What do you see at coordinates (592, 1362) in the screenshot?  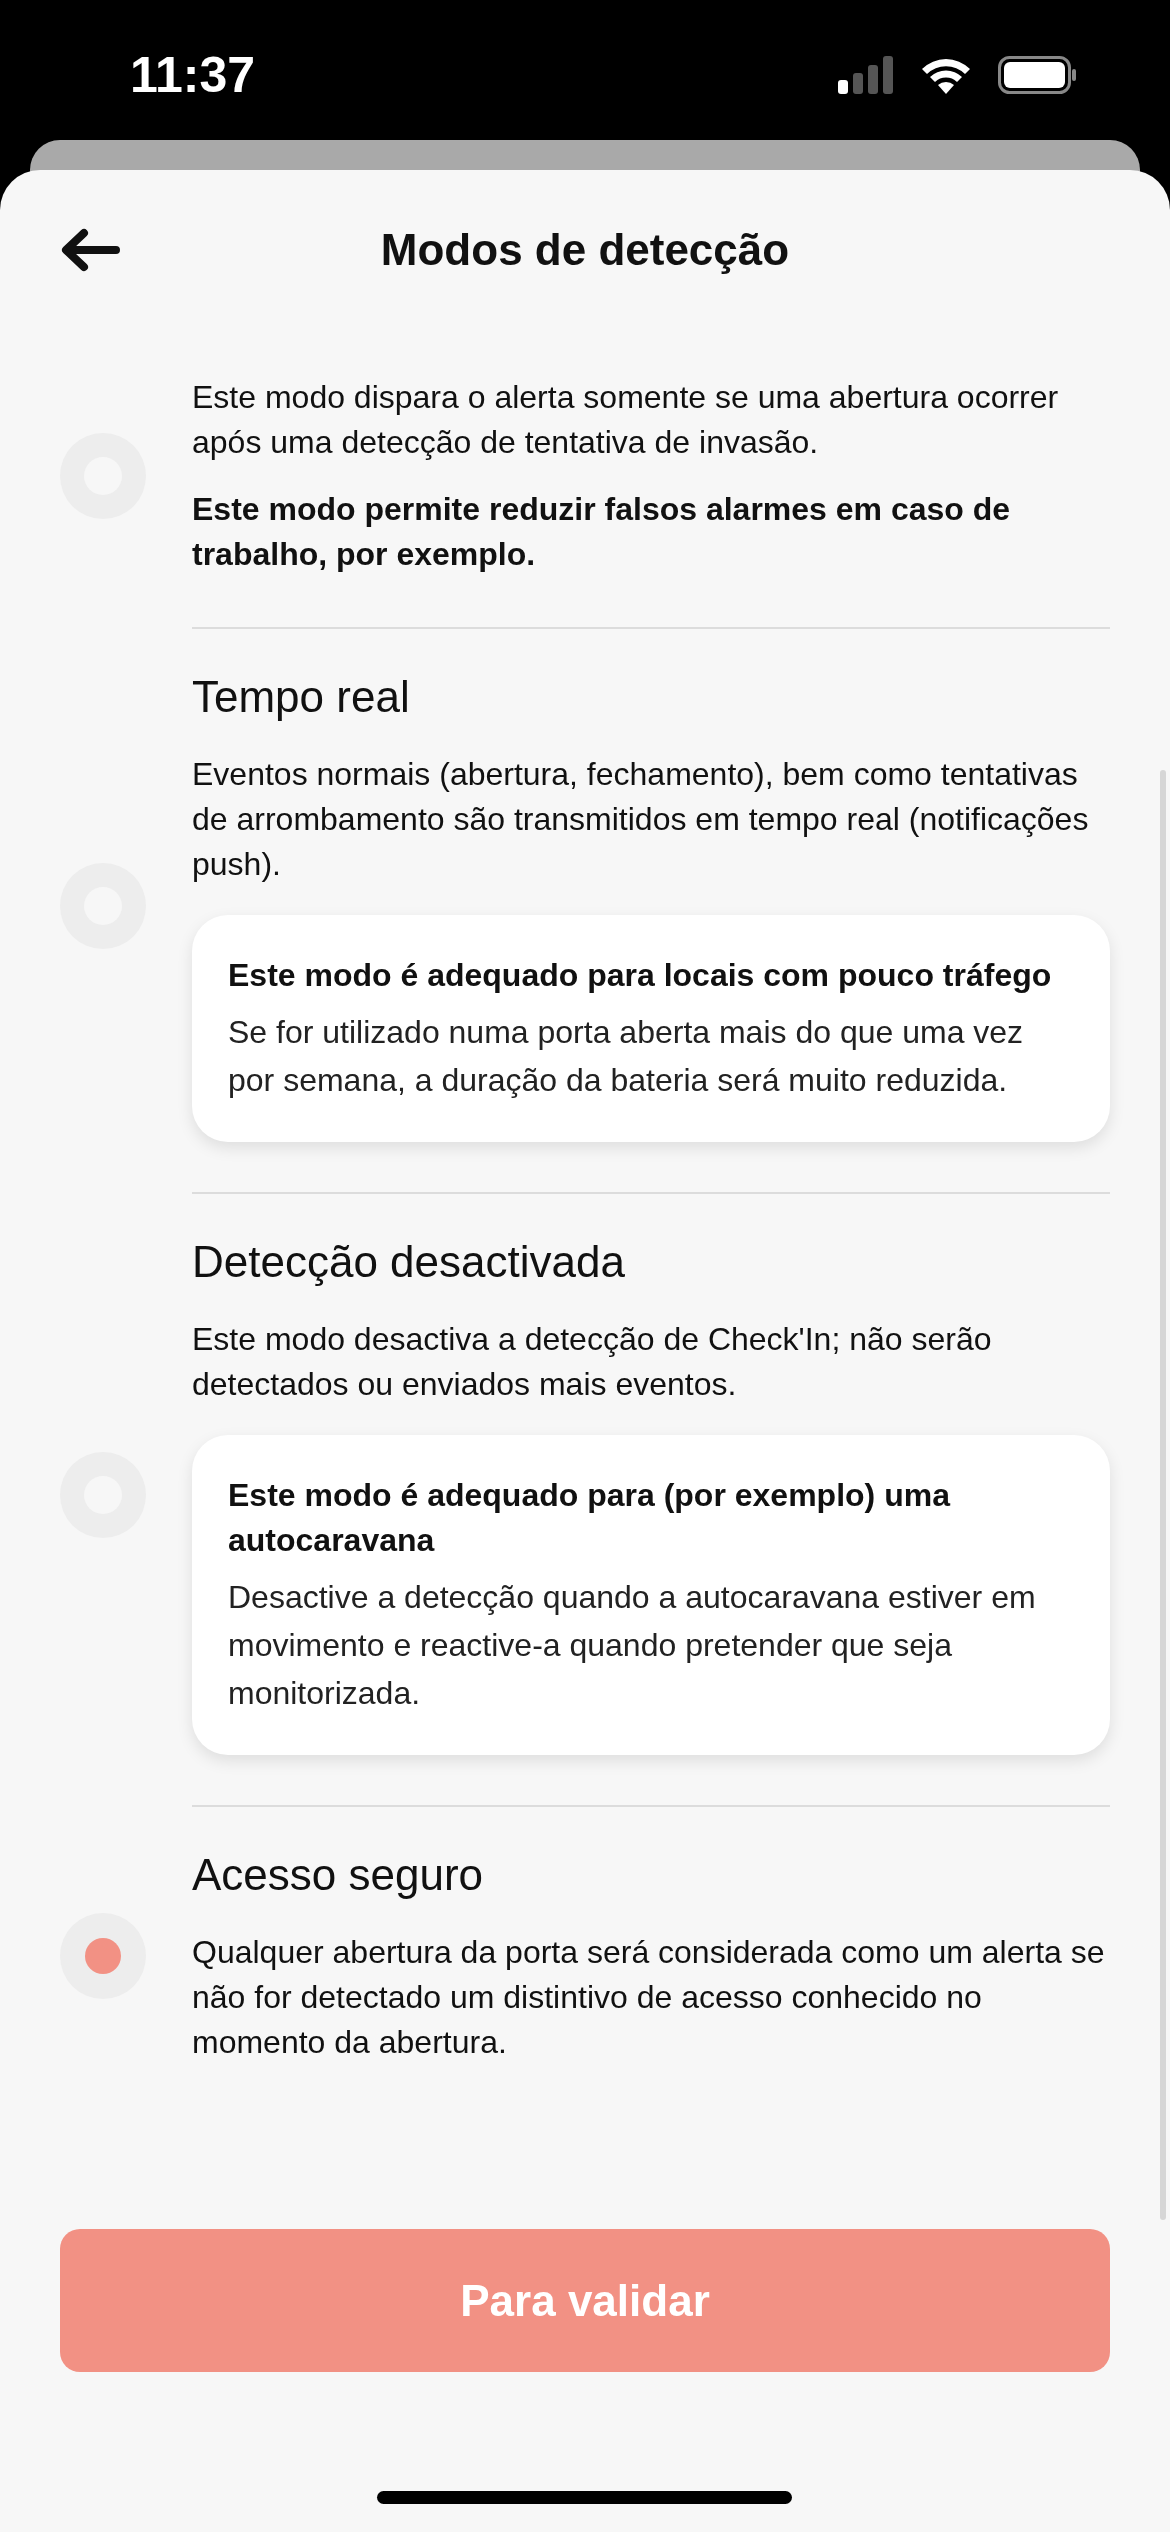 I see `mode-description: Este modo desactiva a detecção de Check'In; não serão detectados ou enviados mais eventos.` at bounding box center [592, 1362].